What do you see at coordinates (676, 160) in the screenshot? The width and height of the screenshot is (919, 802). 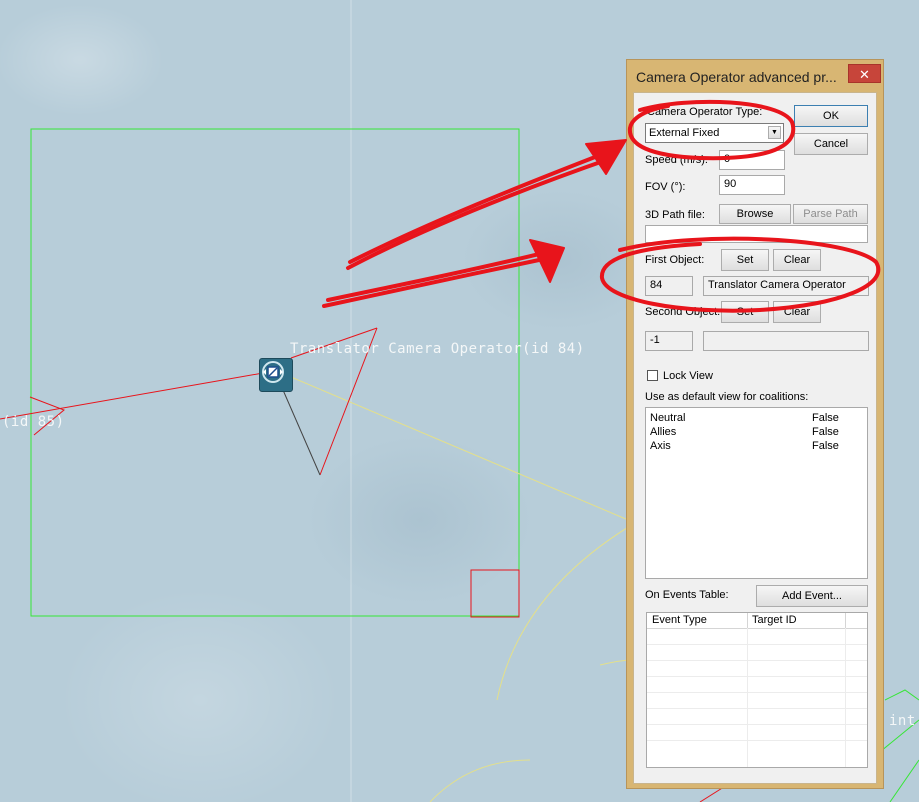 I see `speed-label: Speed (m/s):` at bounding box center [676, 160].